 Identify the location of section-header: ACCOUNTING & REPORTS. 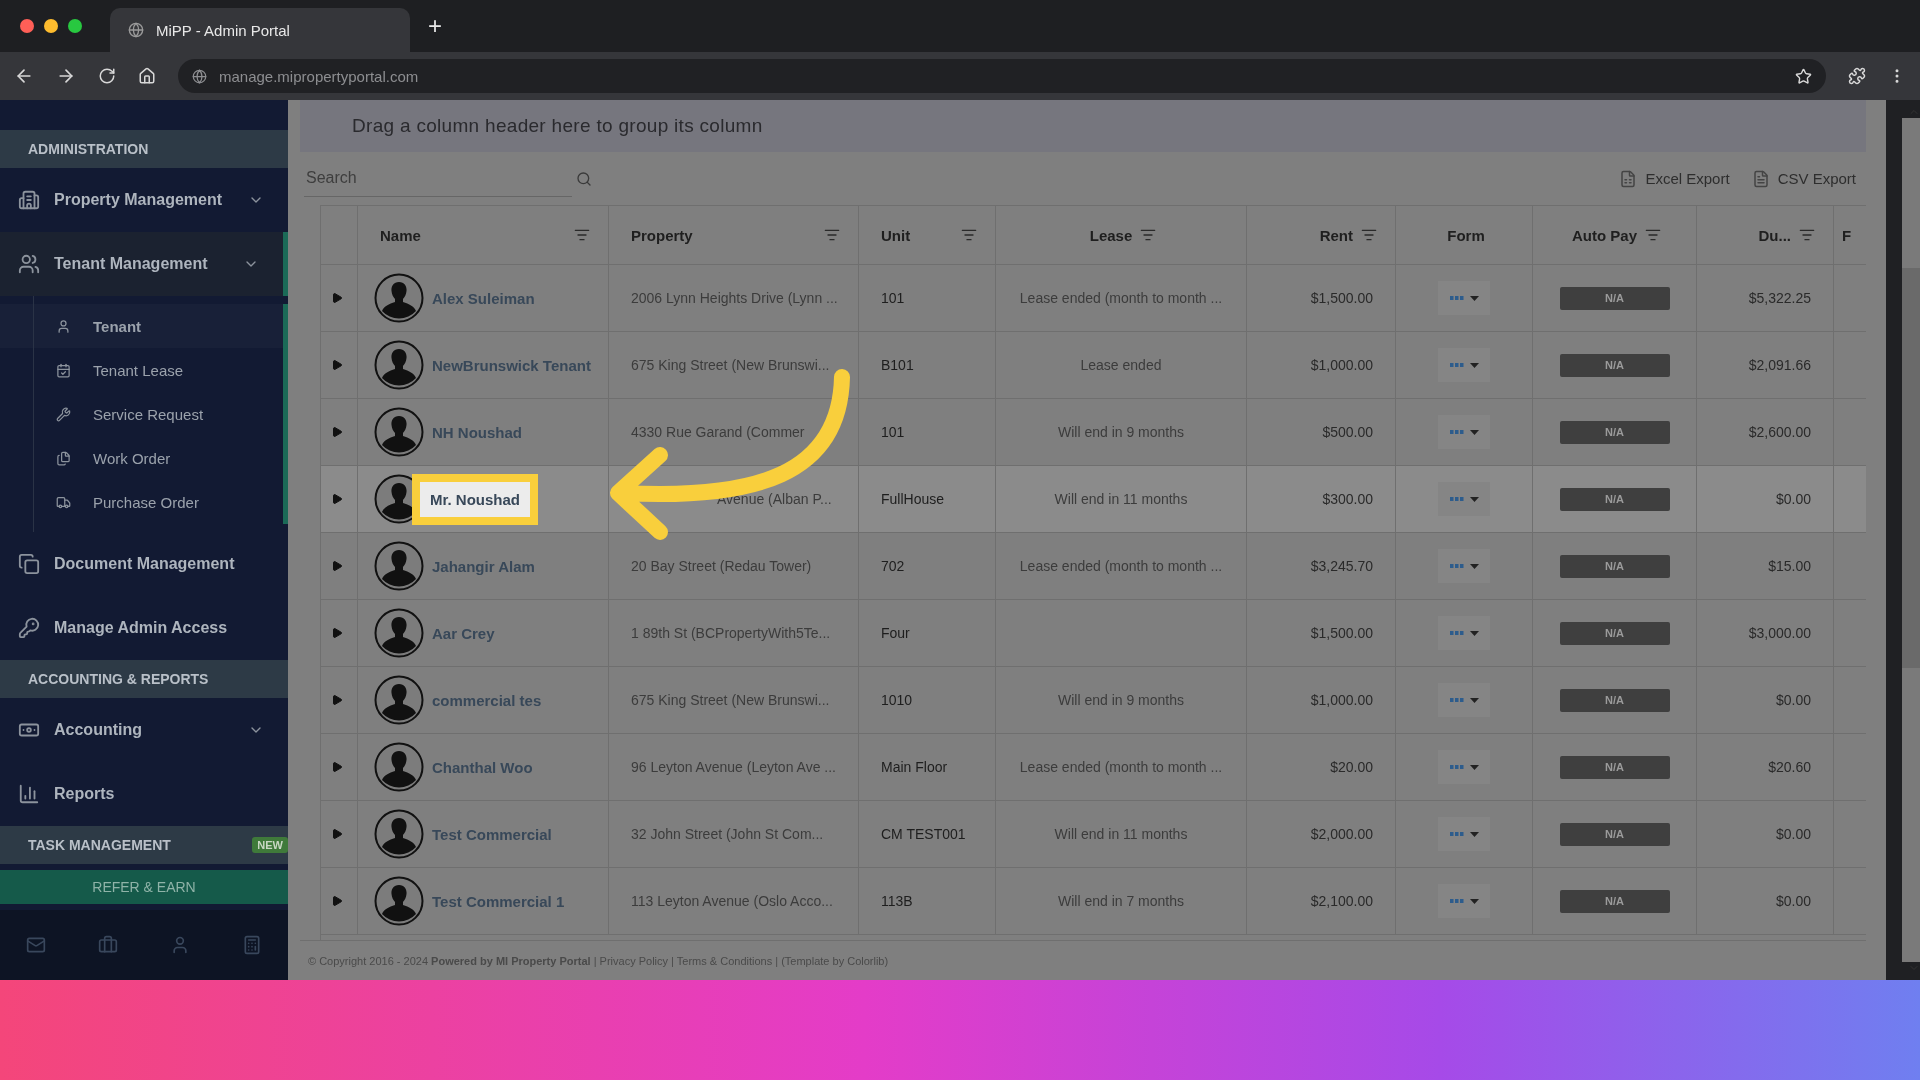
(144, 679).